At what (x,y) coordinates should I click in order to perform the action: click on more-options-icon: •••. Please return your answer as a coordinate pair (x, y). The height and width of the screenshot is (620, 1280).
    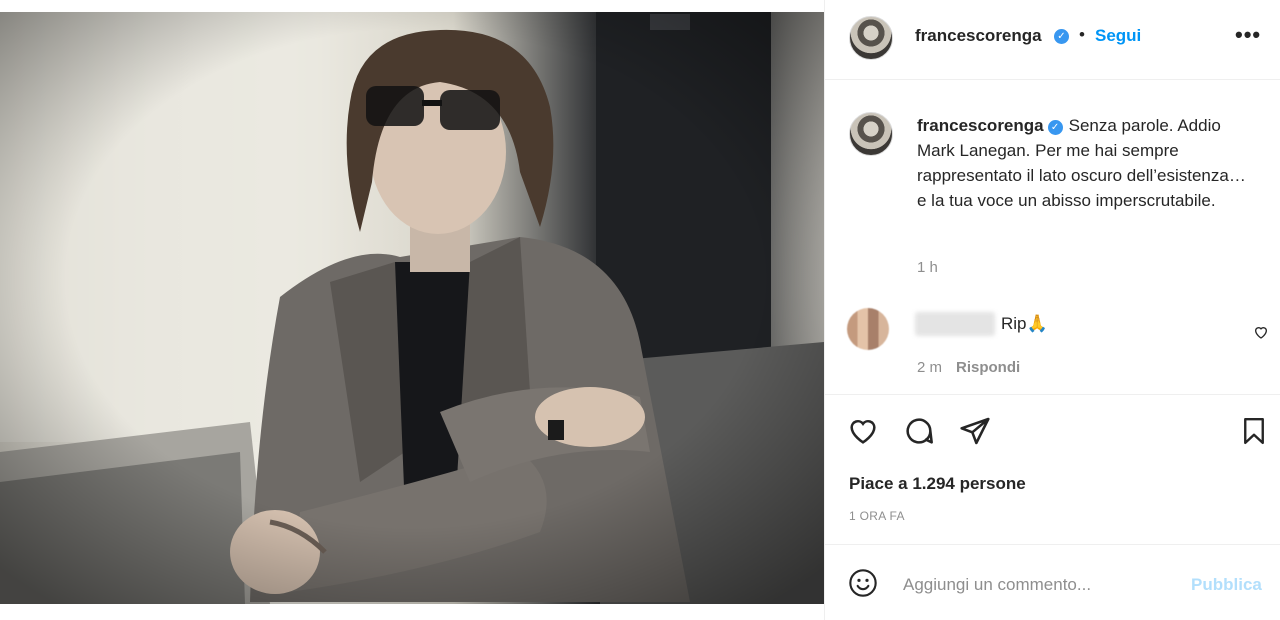
    Looking at the image, I should click on (1248, 35).